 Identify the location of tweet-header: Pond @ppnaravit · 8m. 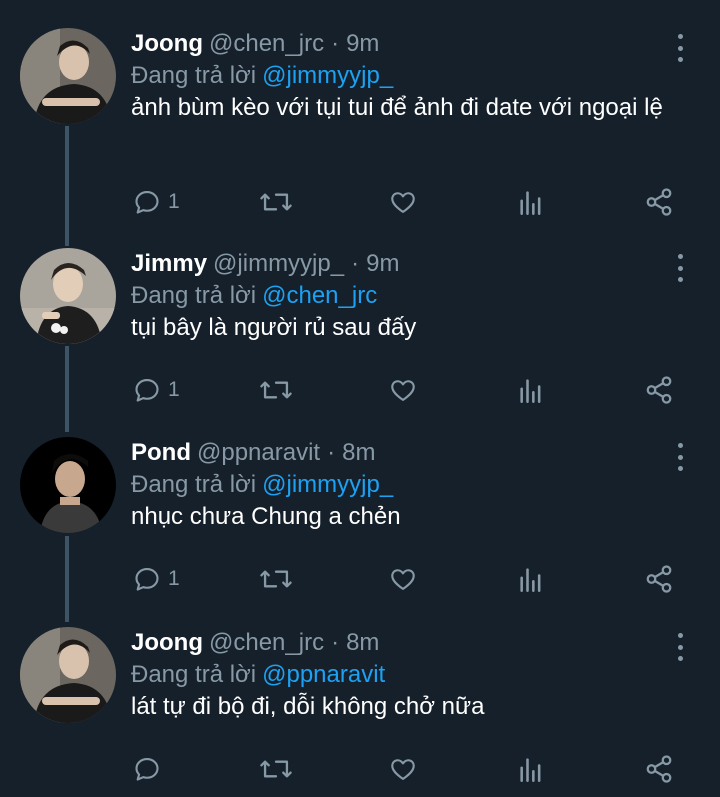
(253, 453).